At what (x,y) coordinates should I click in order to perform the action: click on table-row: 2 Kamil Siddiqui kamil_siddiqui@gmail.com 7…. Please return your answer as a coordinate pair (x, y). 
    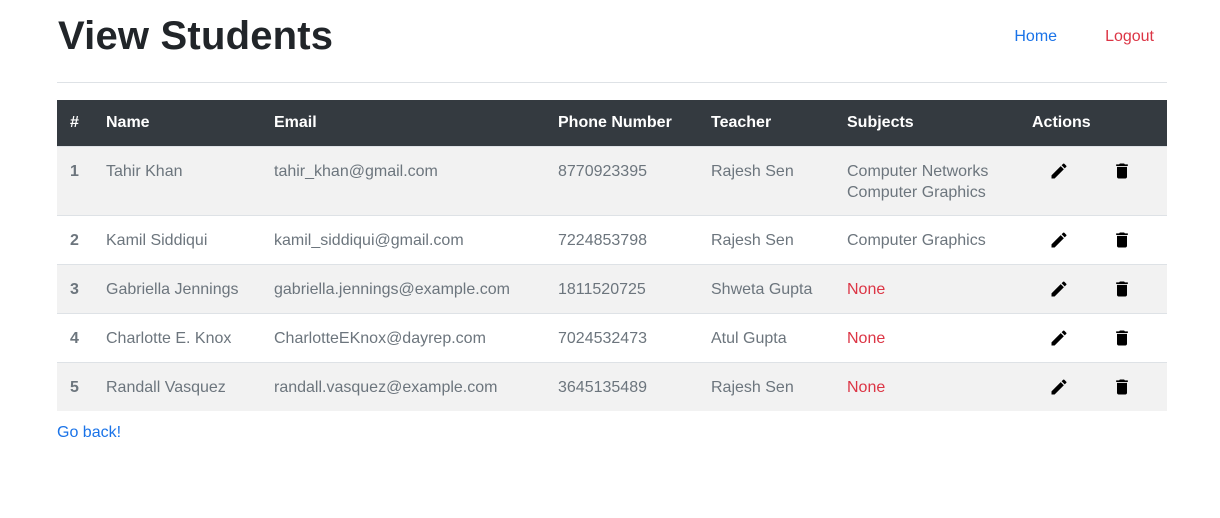
    Looking at the image, I should click on (612, 239).